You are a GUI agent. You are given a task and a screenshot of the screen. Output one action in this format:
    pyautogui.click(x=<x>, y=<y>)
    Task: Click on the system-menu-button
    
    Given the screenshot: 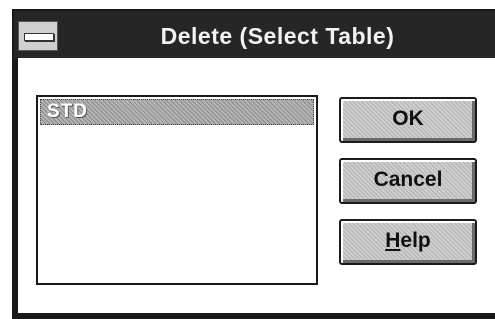 What is the action you would take?
    pyautogui.click(x=38, y=36)
    